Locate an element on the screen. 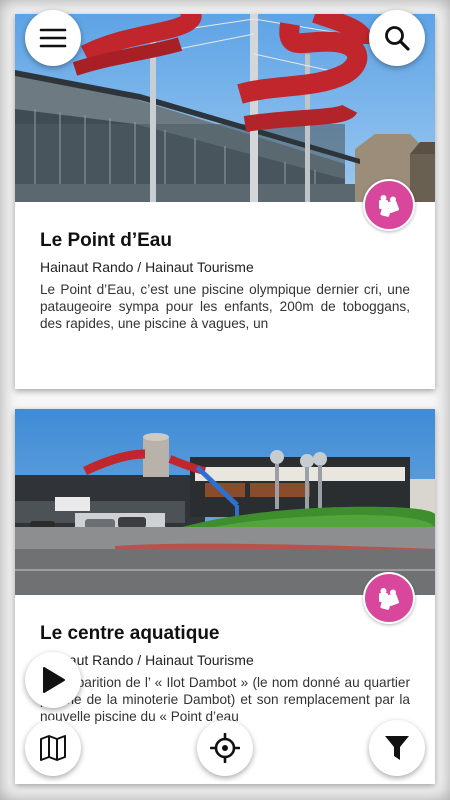 The image size is (450, 800). locate-button is located at coordinates (225, 748).